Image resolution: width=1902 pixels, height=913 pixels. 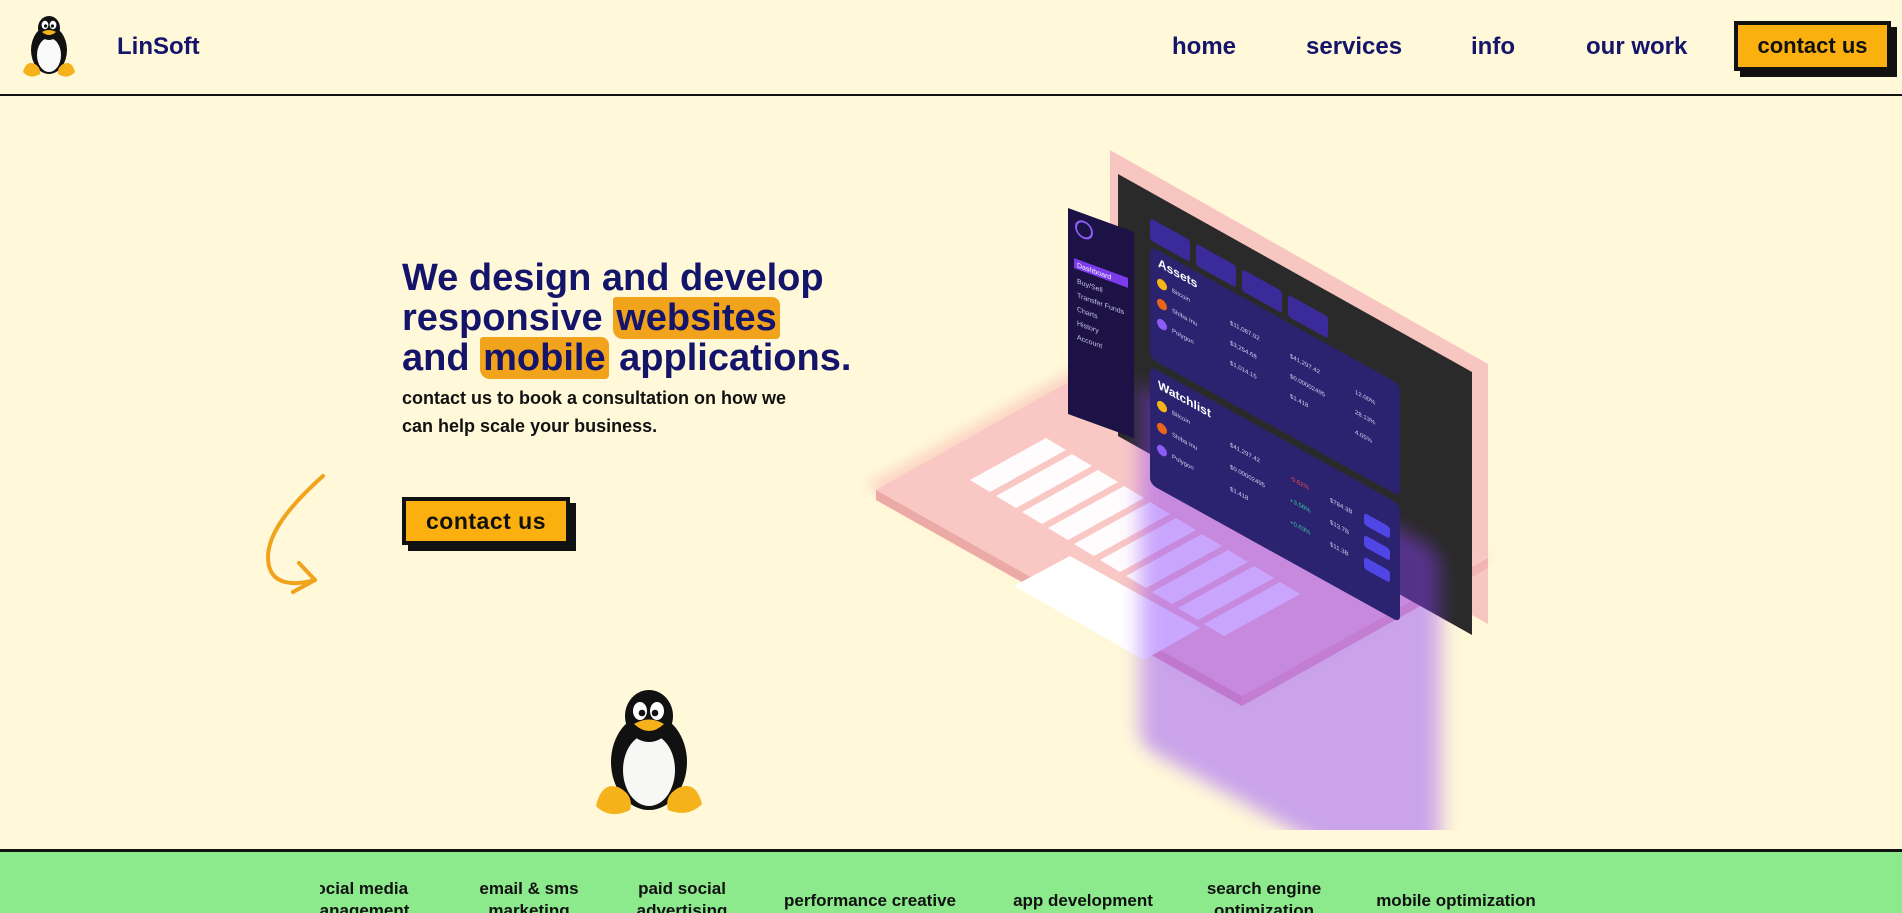 I want to click on nav-home: home, so click(x=1204, y=47).